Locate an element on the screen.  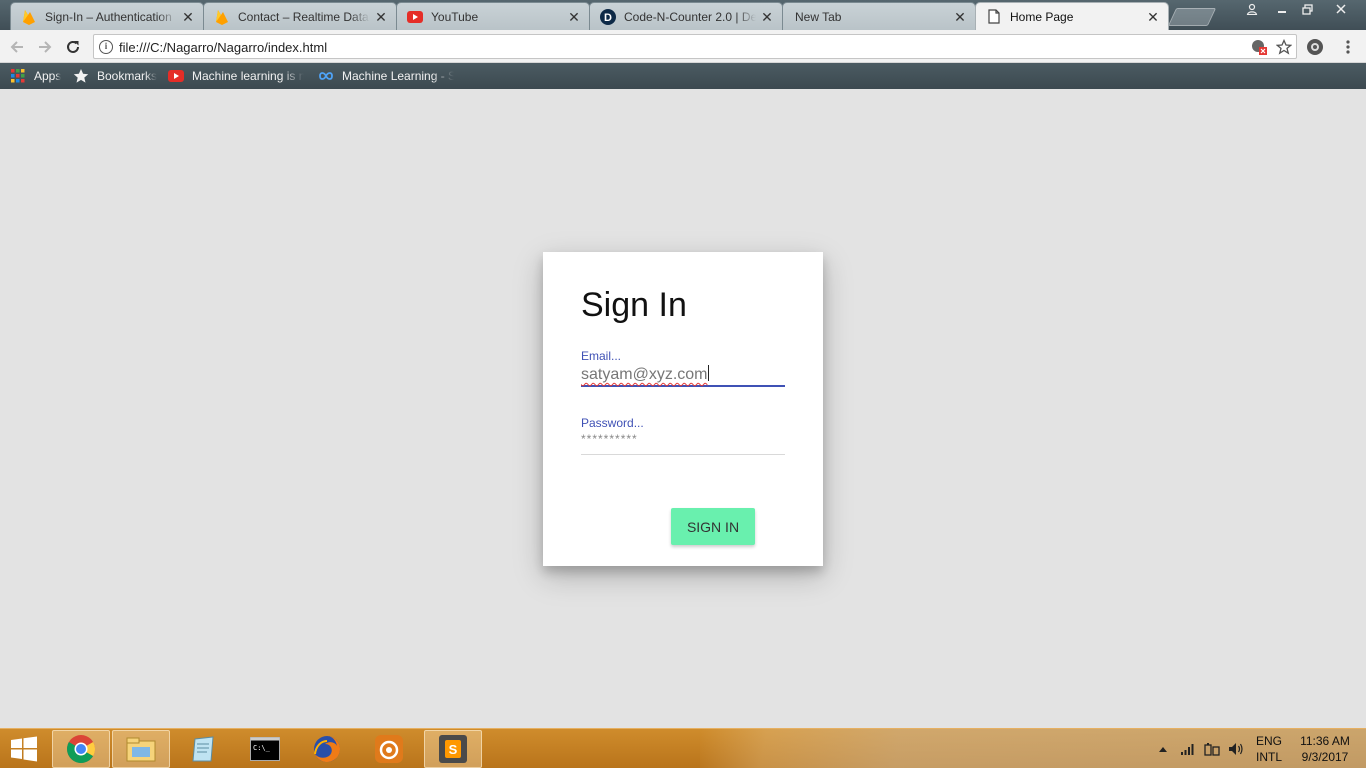
chrome-icon is located at coordinates (81, 749).